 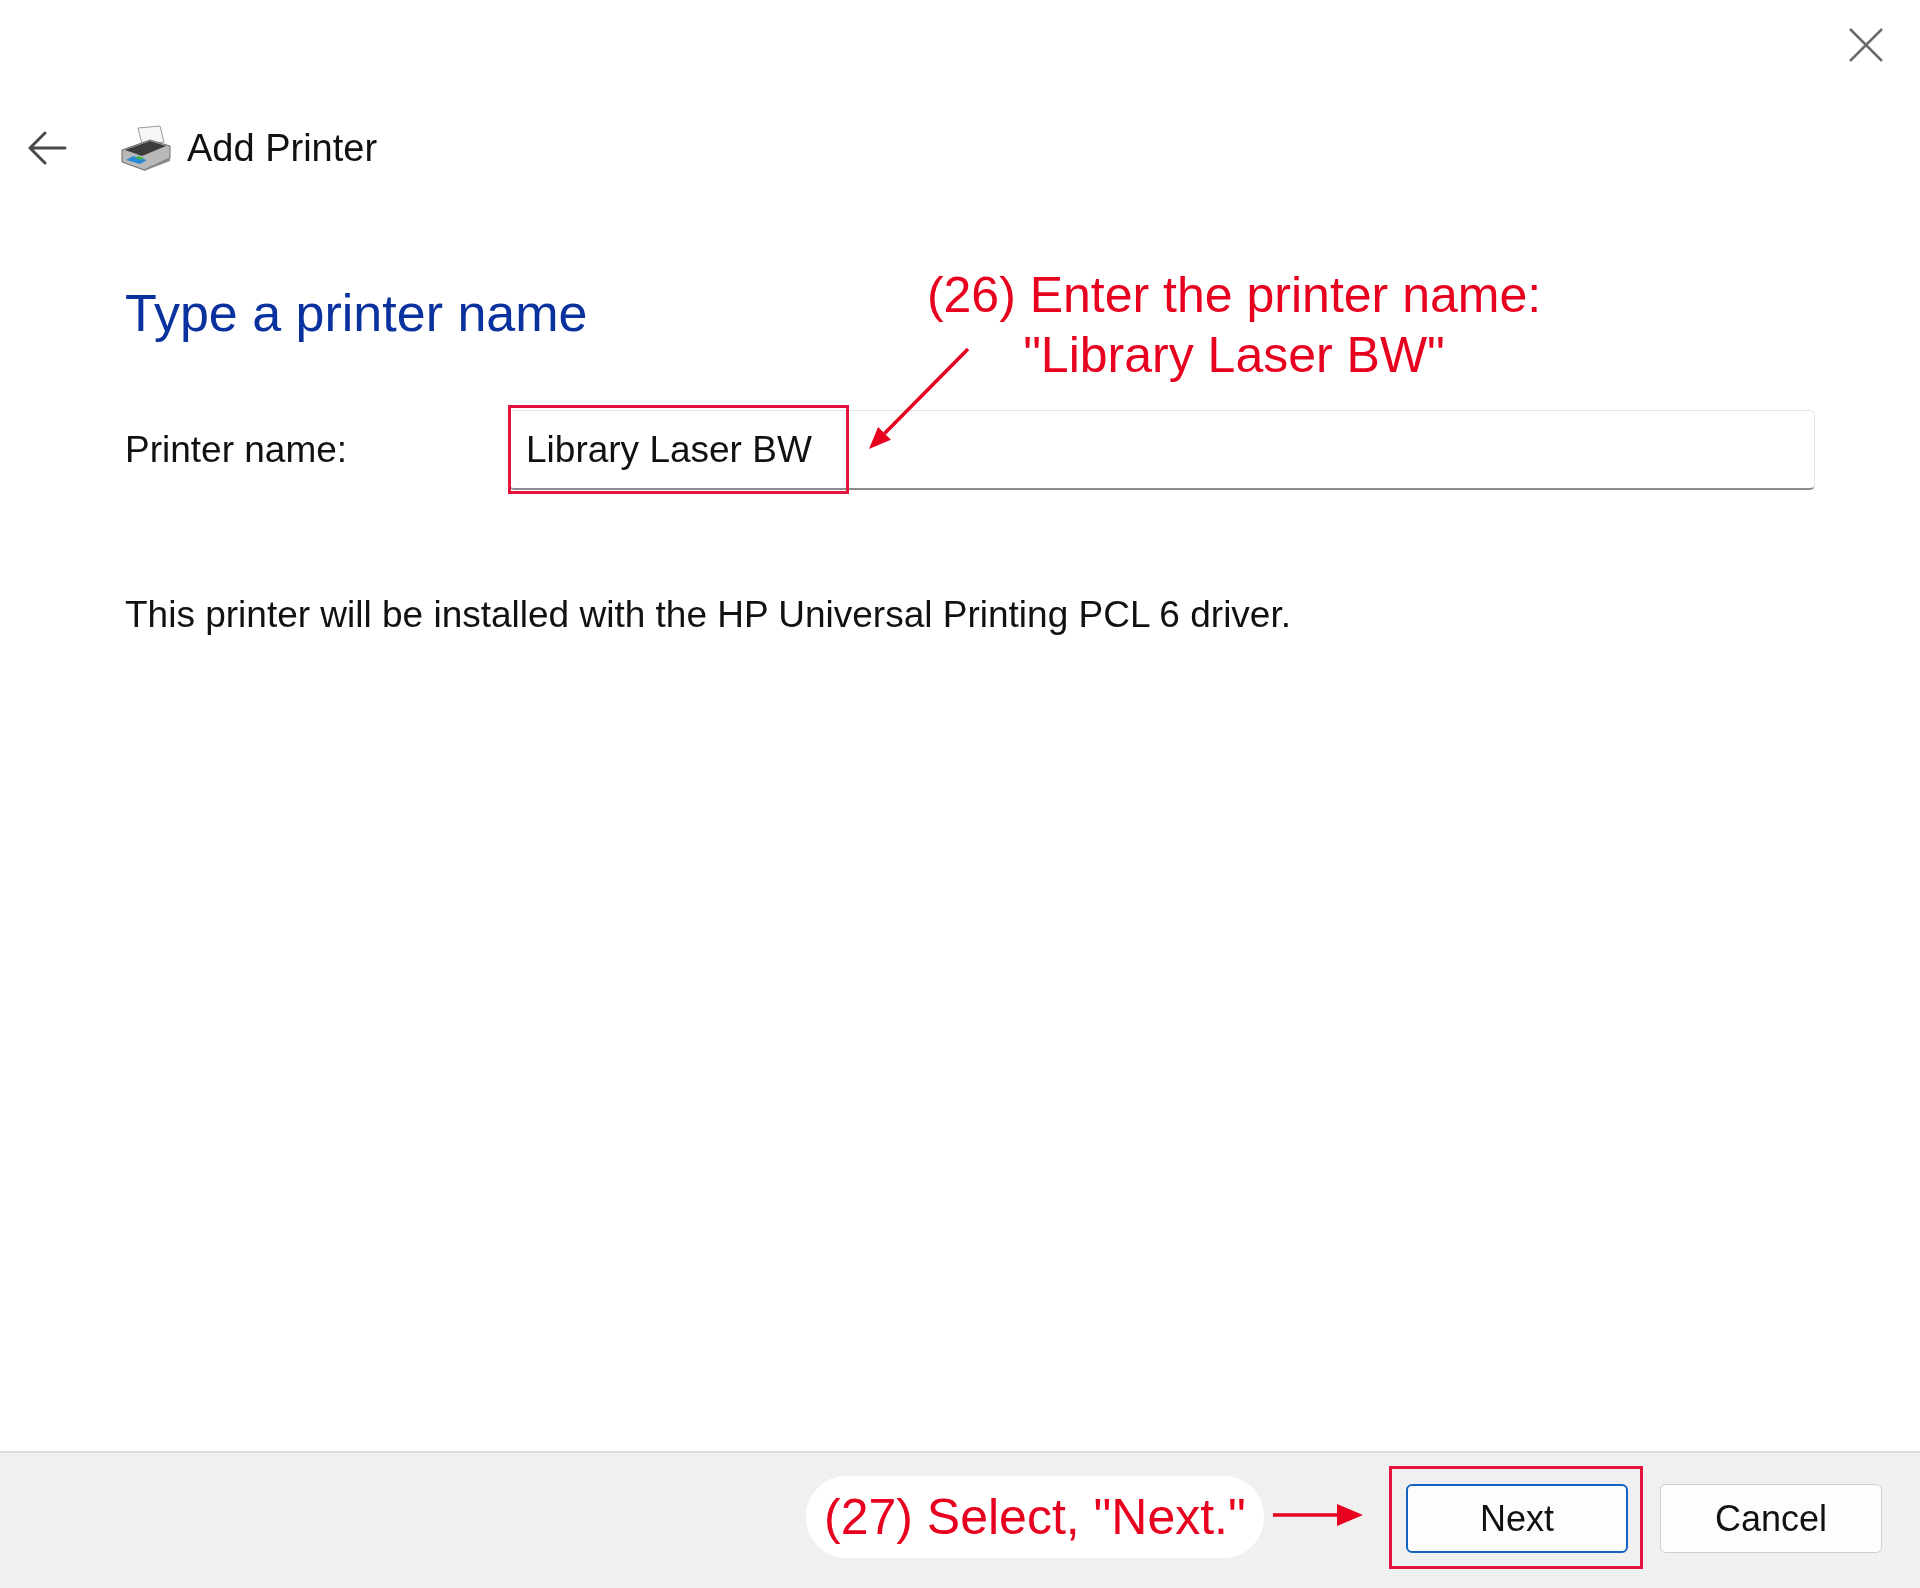 I want to click on window-title: Add Printer, so click(x=282, y=148).